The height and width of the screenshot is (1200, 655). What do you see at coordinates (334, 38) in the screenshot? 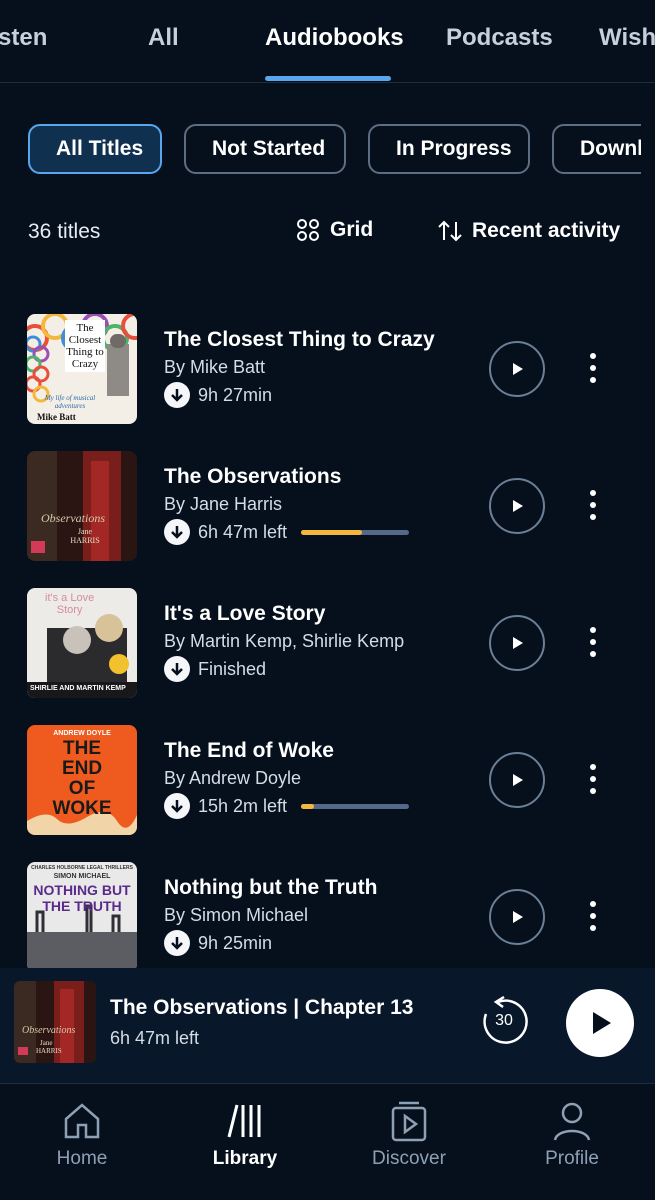
I see `tab-audiobooks: Audiobooks` at bounding box center [334, 38].